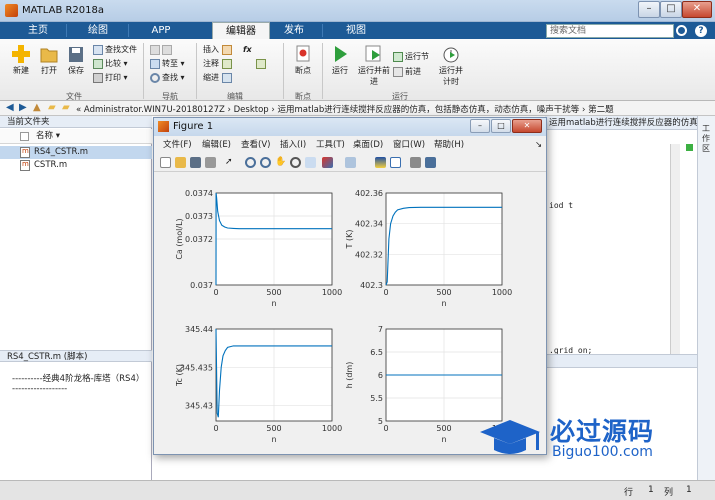 This screenshot has height=500, width=715. I want to click on menu-window: 窗口(W), so click(409, 145).